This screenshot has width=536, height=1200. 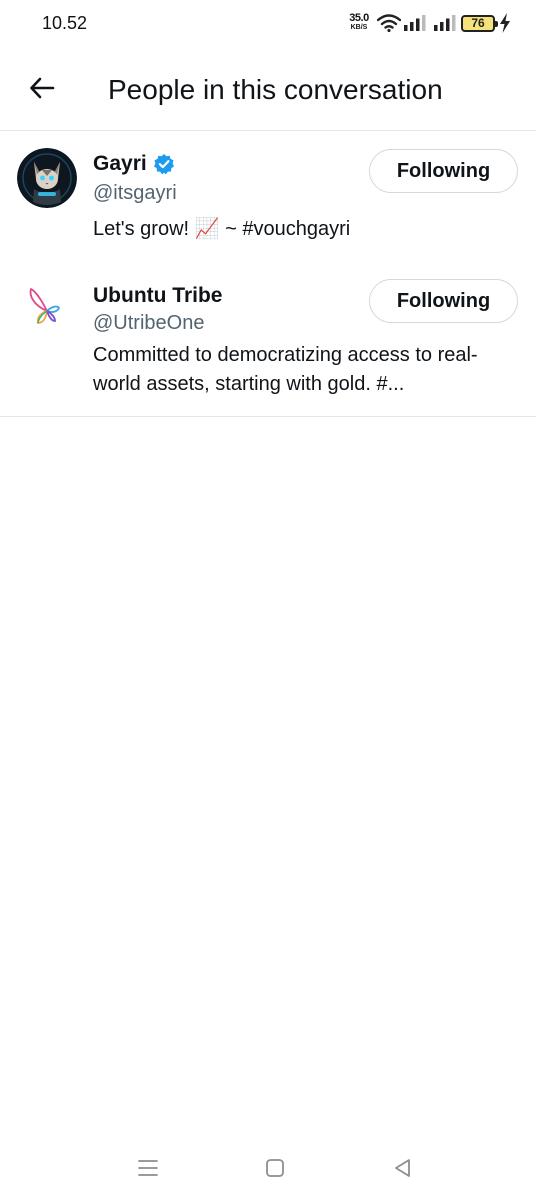 I want to click on status-bar: 10.52 35.0 KB/S 76, so click(x=268, y=24).